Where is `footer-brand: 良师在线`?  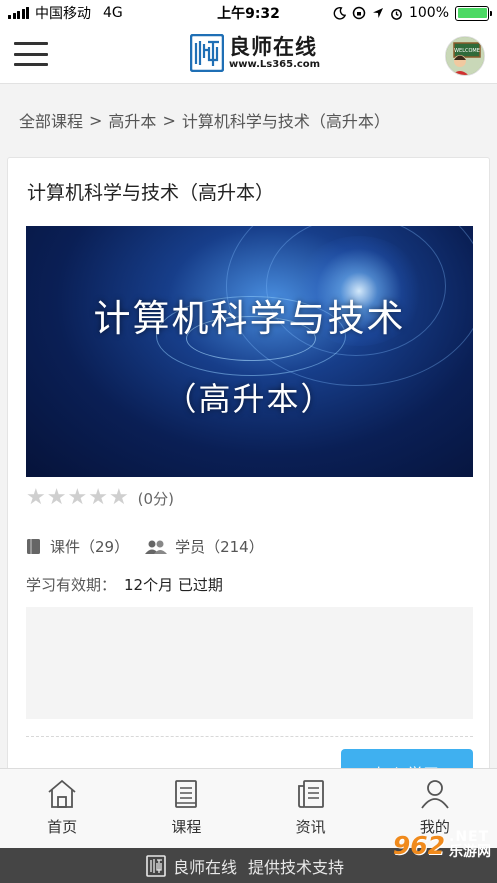 footer-brand: 良师在线 is located at coordinates (205, 867).